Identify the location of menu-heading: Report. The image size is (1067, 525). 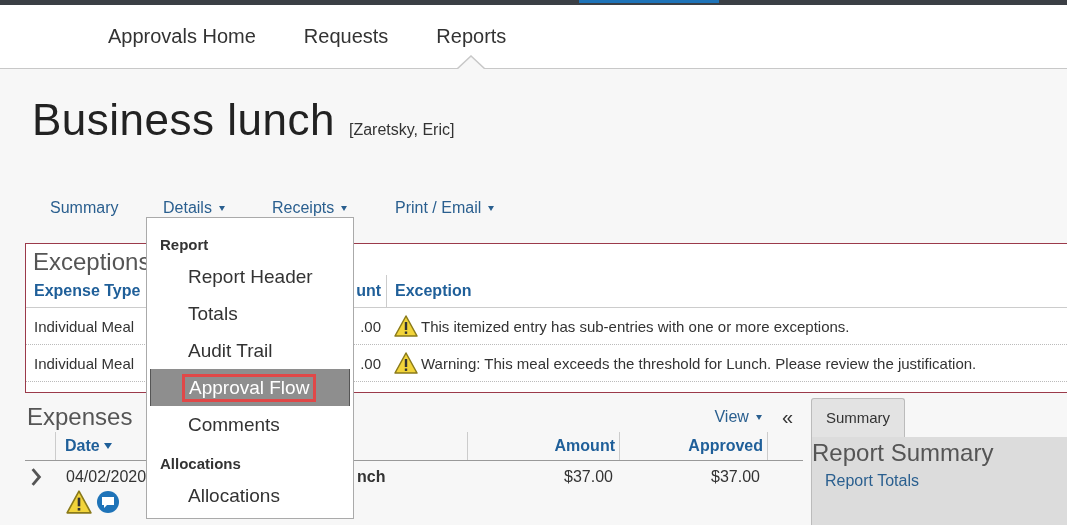
(184, 245).